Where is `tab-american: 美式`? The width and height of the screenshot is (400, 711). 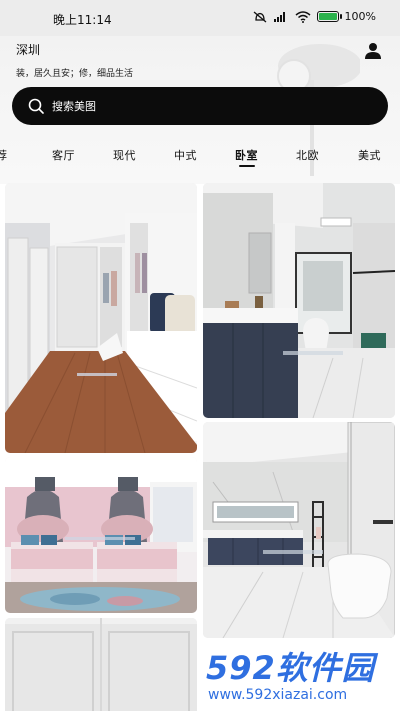 tab-american: 美式 is located at coordinates (369, 155).